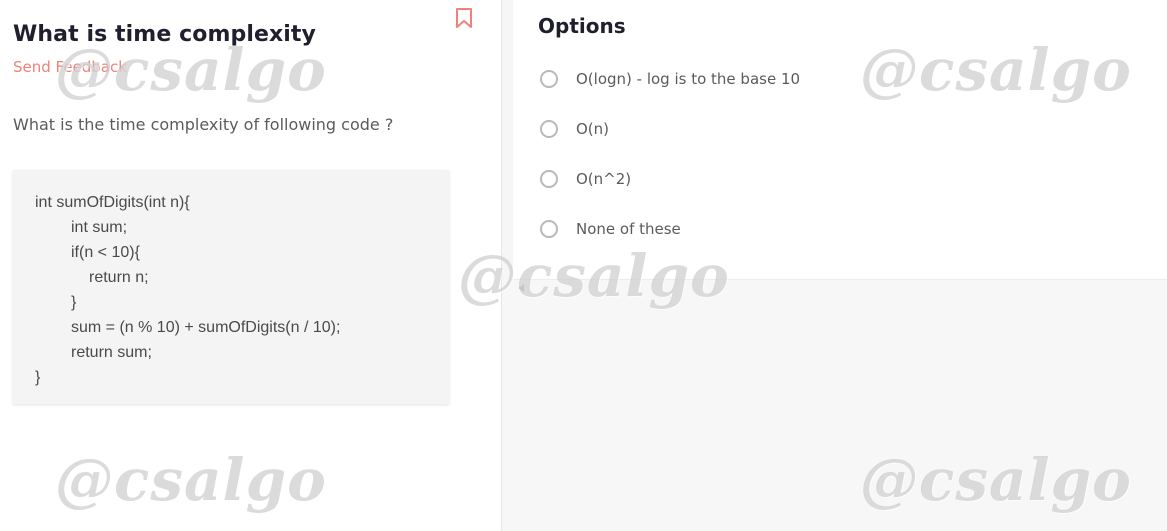 The image size is (1167, 531). I want to click on option-item: O(n^2), so click(585, 179).